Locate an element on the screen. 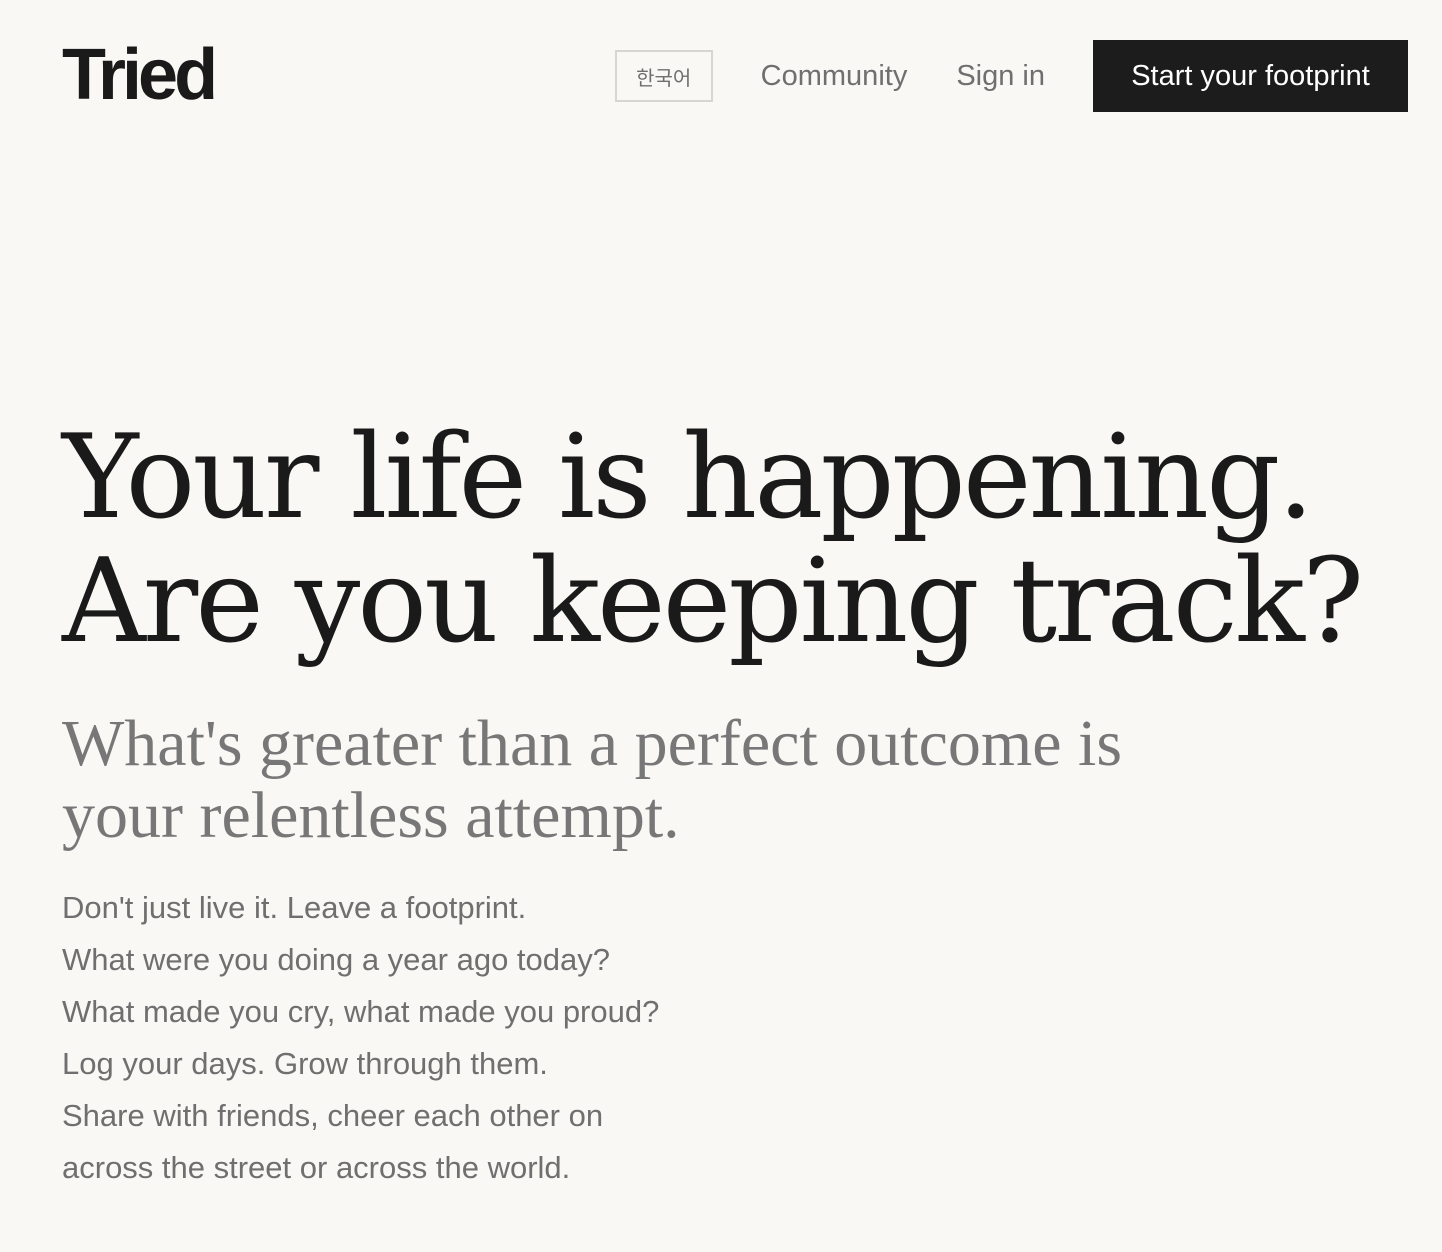 This screenshot has width=1442, height=1252. sign-in-link: Sign in is located at coordinates (1000, 76).